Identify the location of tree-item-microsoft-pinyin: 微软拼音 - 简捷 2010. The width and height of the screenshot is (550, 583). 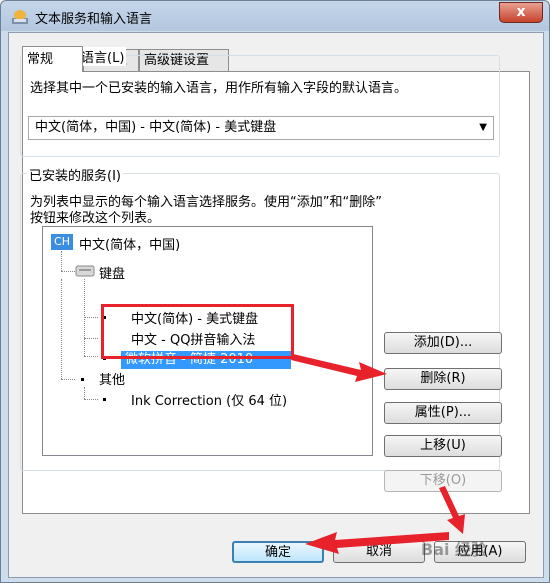
(206, 360).